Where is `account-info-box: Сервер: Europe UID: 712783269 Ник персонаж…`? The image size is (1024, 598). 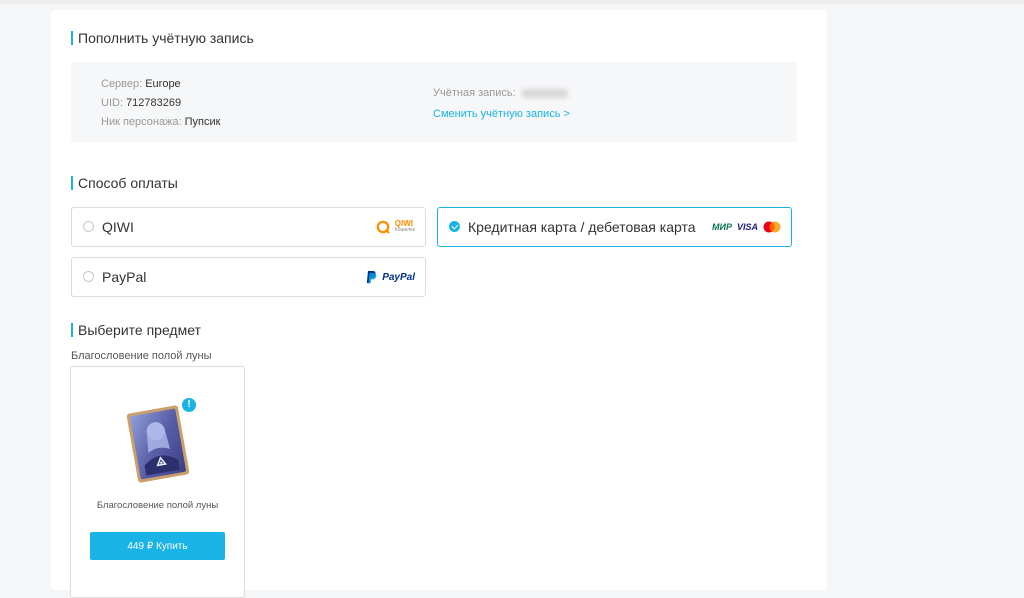
account-info-box: Сервер: Europe UID: 712783269 Ник персонаж… is located at coordinates (434, 102).